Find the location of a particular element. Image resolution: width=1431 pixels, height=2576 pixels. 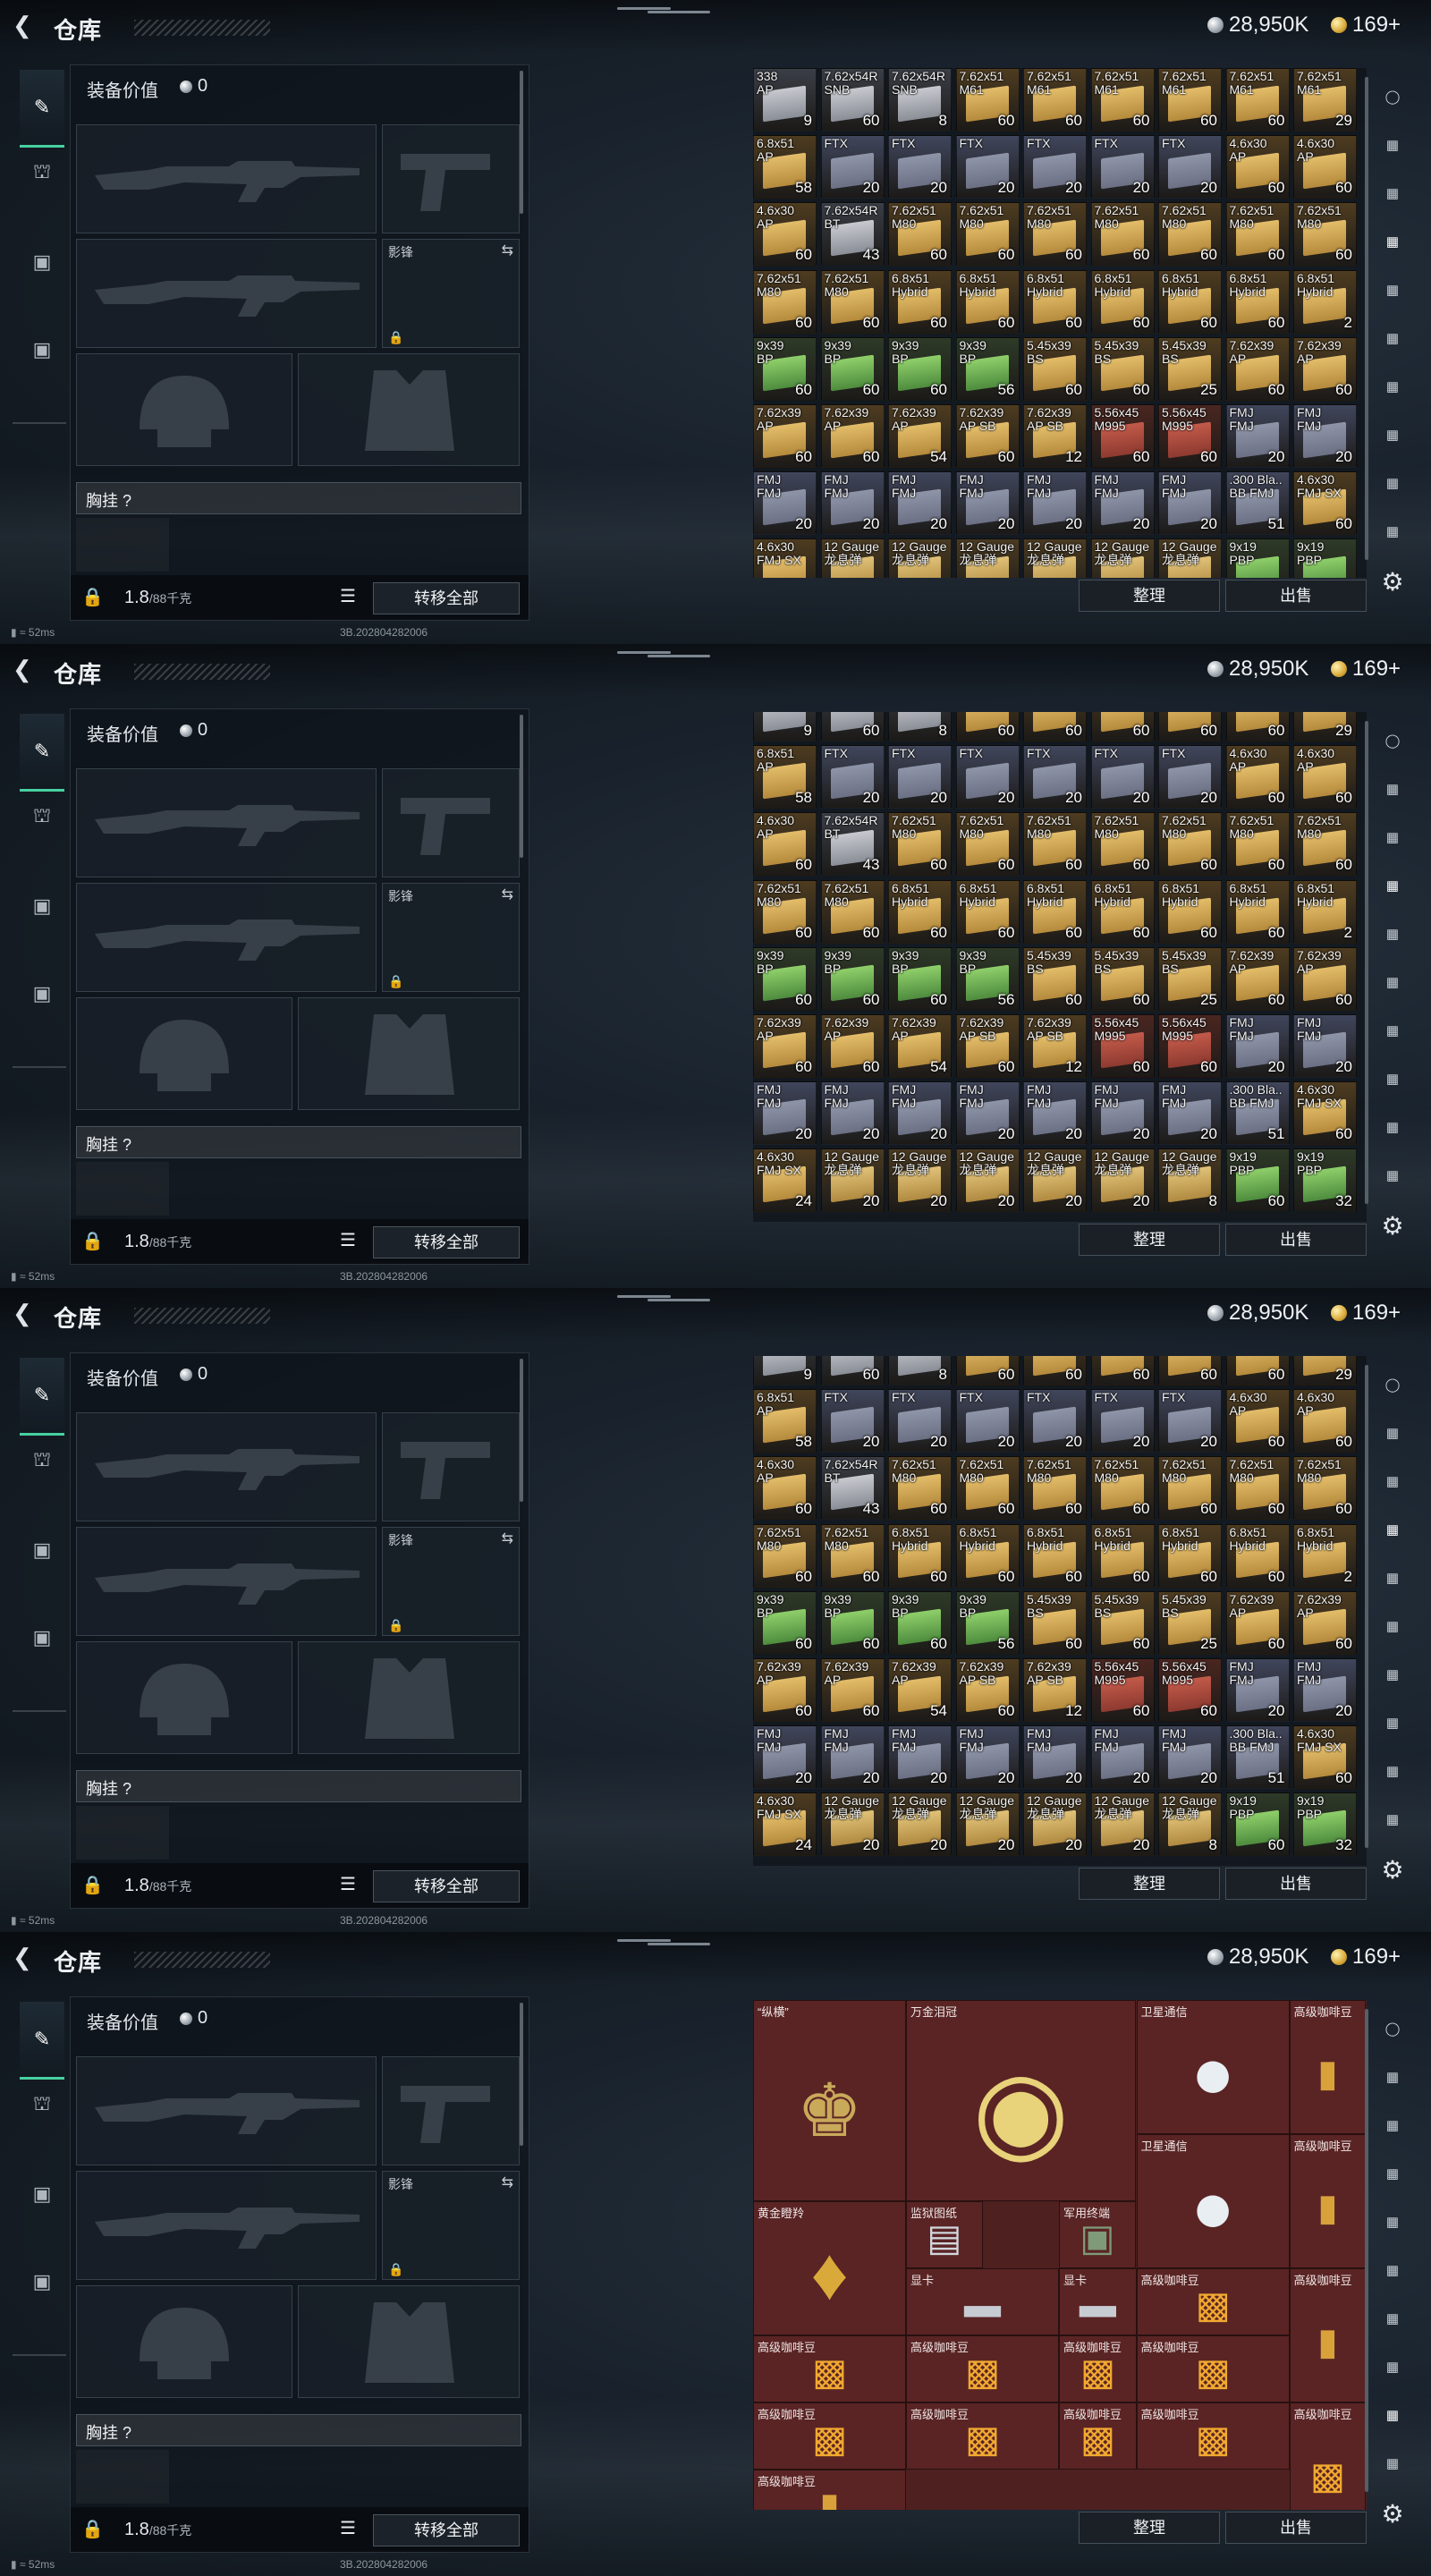

lvl5-cat-icon: ▦ is located at coordinates (1393, 2368).